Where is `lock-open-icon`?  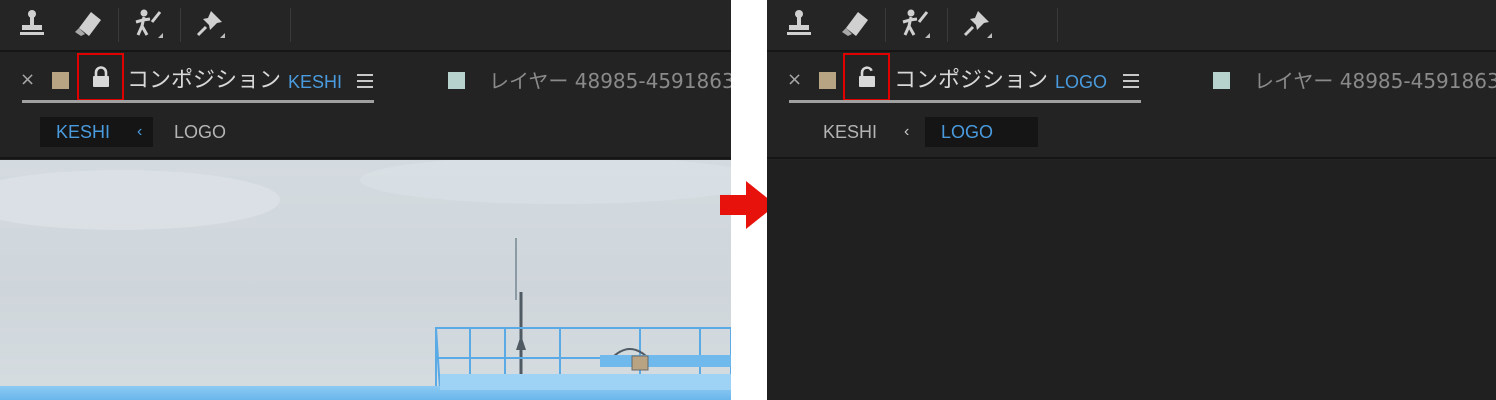 lock-open-icon is located at coordinates (866, 76).